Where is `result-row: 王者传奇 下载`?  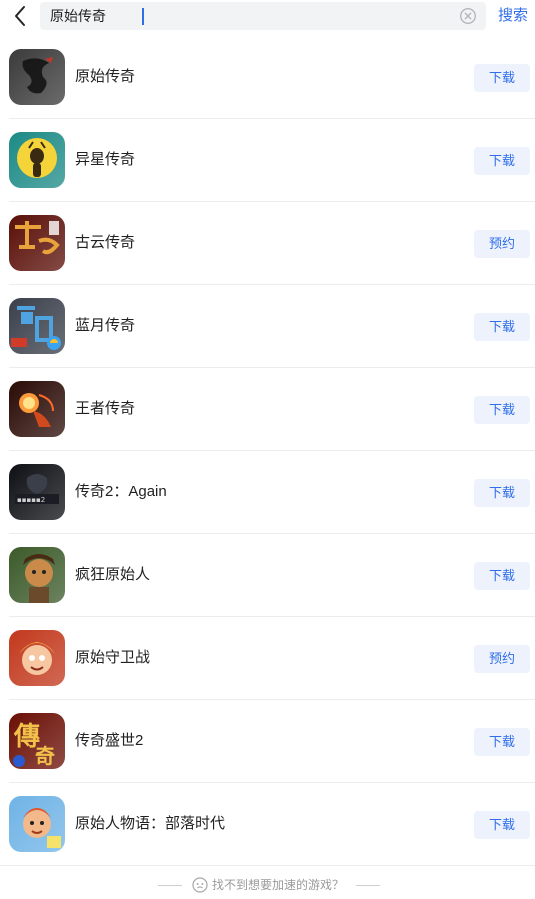
result-row: 王者传奇 下载 is located at coordinates (267, 409).